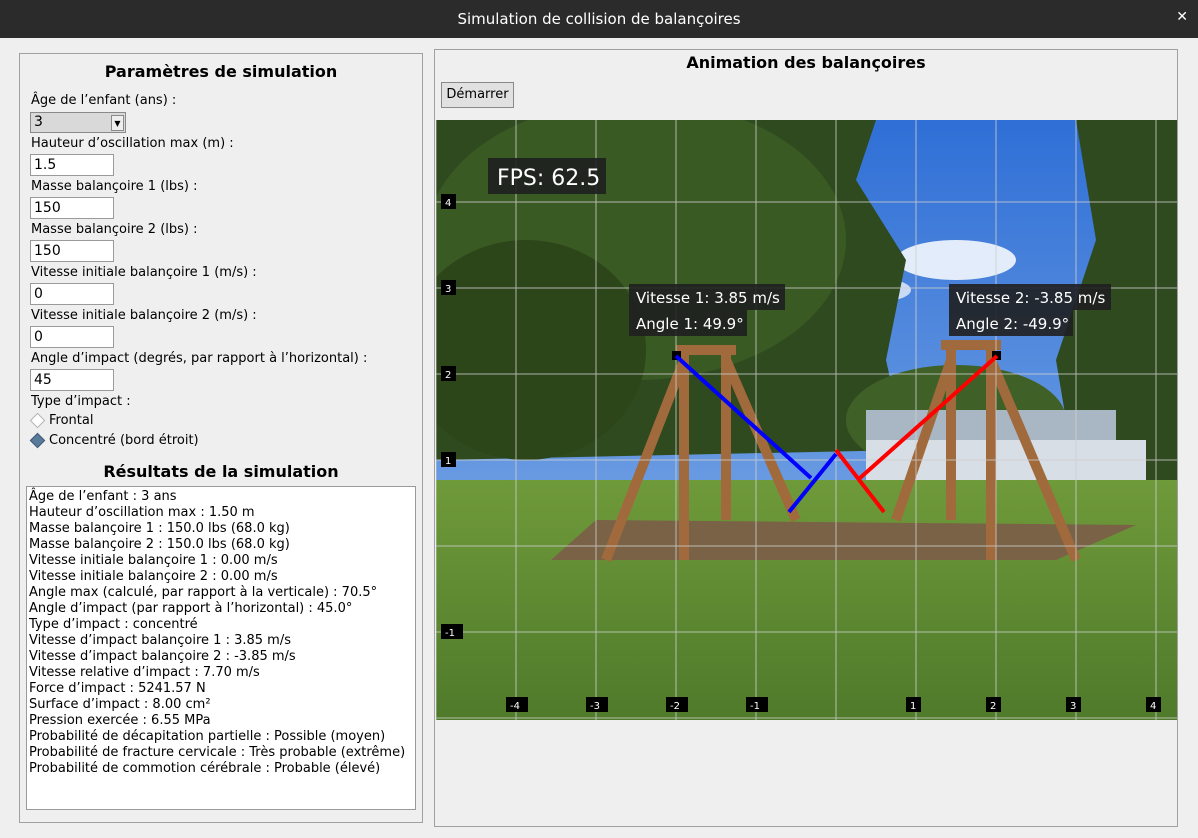 Image resolution: width=1198 pixels, height=838 pixels. I want to click on mass1-label: Masse balançoire 1 (lbs) :, so click(114, 186).